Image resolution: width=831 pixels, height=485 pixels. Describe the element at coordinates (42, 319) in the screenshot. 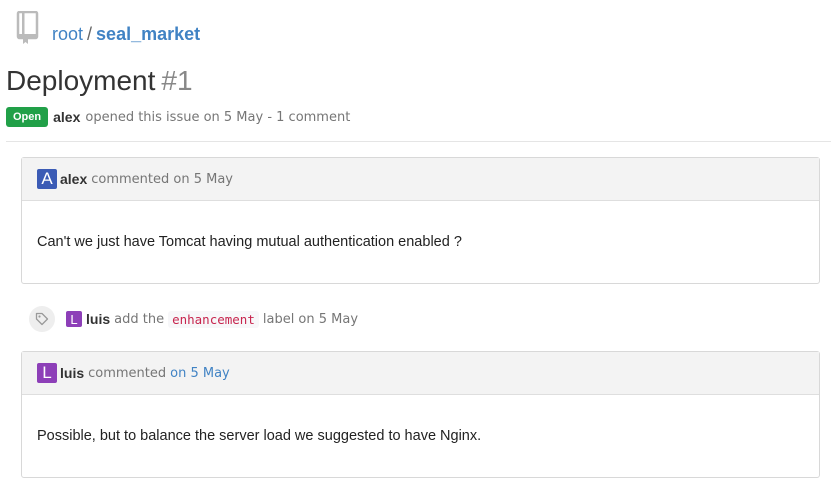

I see `tag-icon` at that location.